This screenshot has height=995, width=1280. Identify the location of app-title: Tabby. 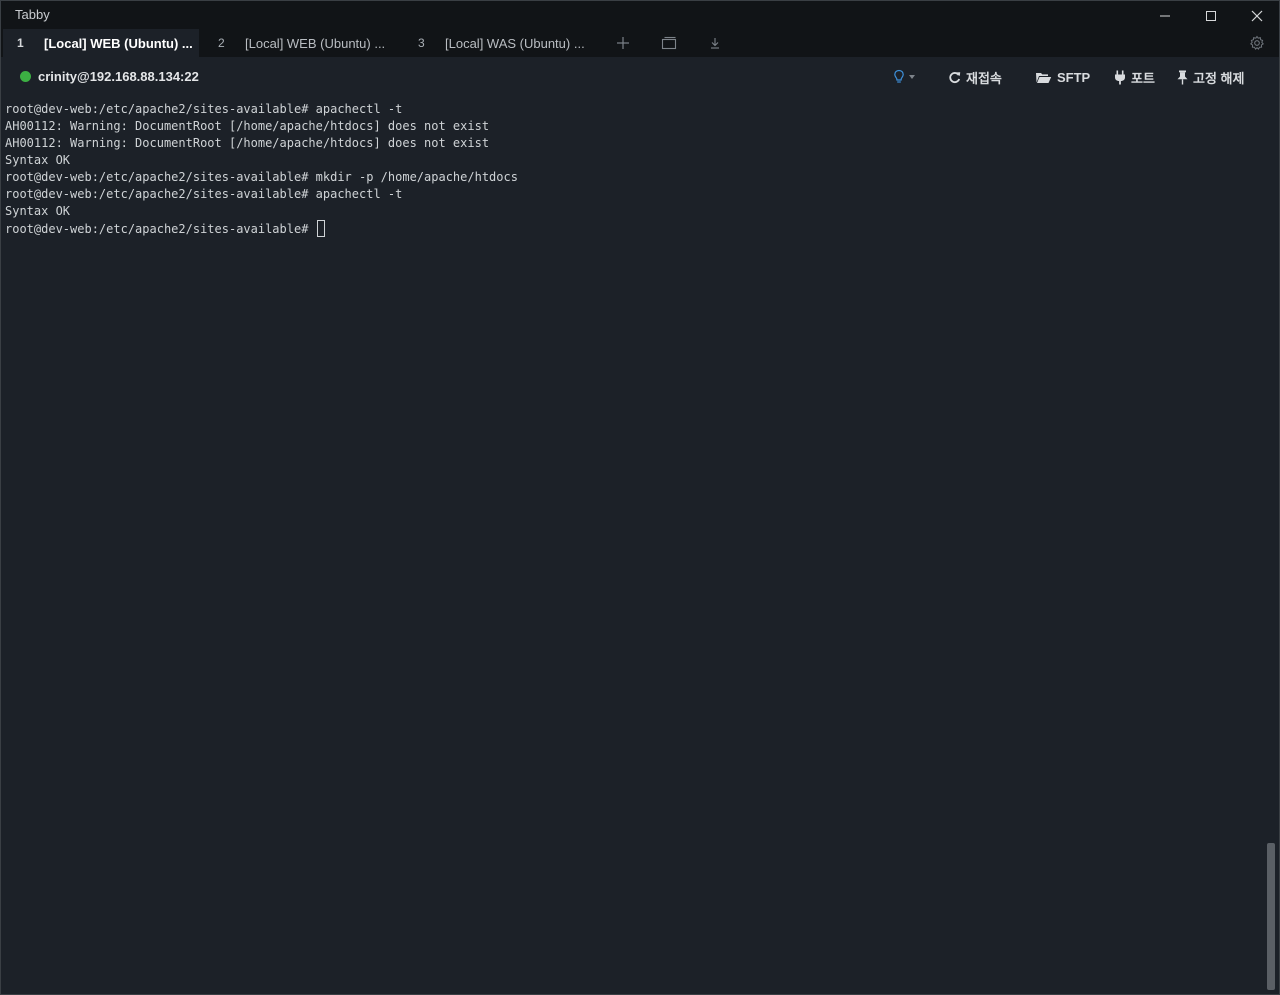
(32, 14).